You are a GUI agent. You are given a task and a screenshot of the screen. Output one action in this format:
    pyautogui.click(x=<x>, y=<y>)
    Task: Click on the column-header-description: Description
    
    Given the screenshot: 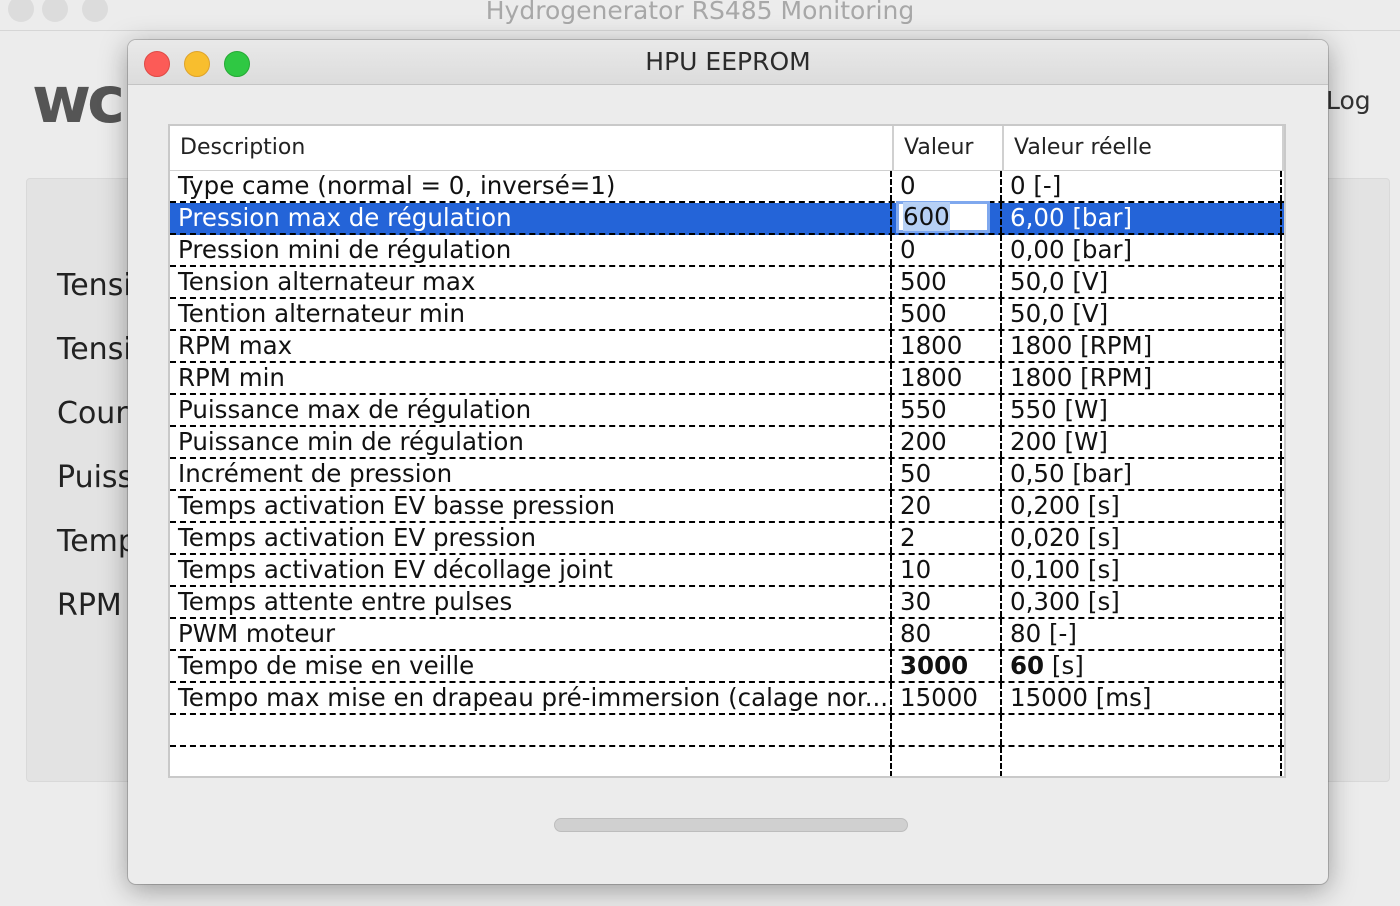 What is the action you would take?
    pyautogui.click(x=532, y=148)
    